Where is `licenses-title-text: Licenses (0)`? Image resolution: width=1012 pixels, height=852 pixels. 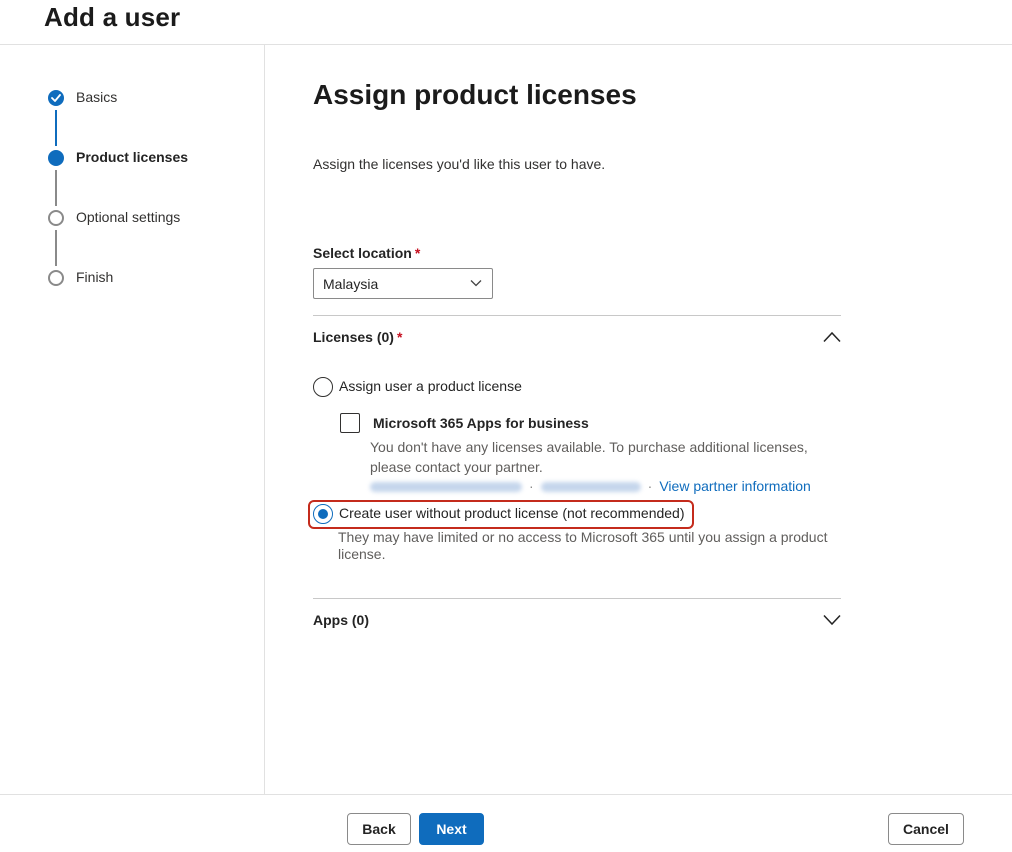
licenses-title-text: Licenses (0) is located at coordinates (353, 337).